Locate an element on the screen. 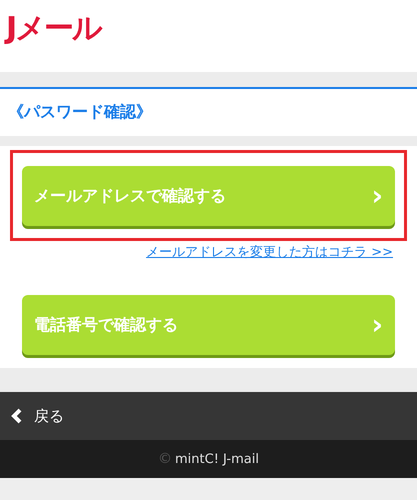  logo: Jメール is located at coordinates (54, 28).